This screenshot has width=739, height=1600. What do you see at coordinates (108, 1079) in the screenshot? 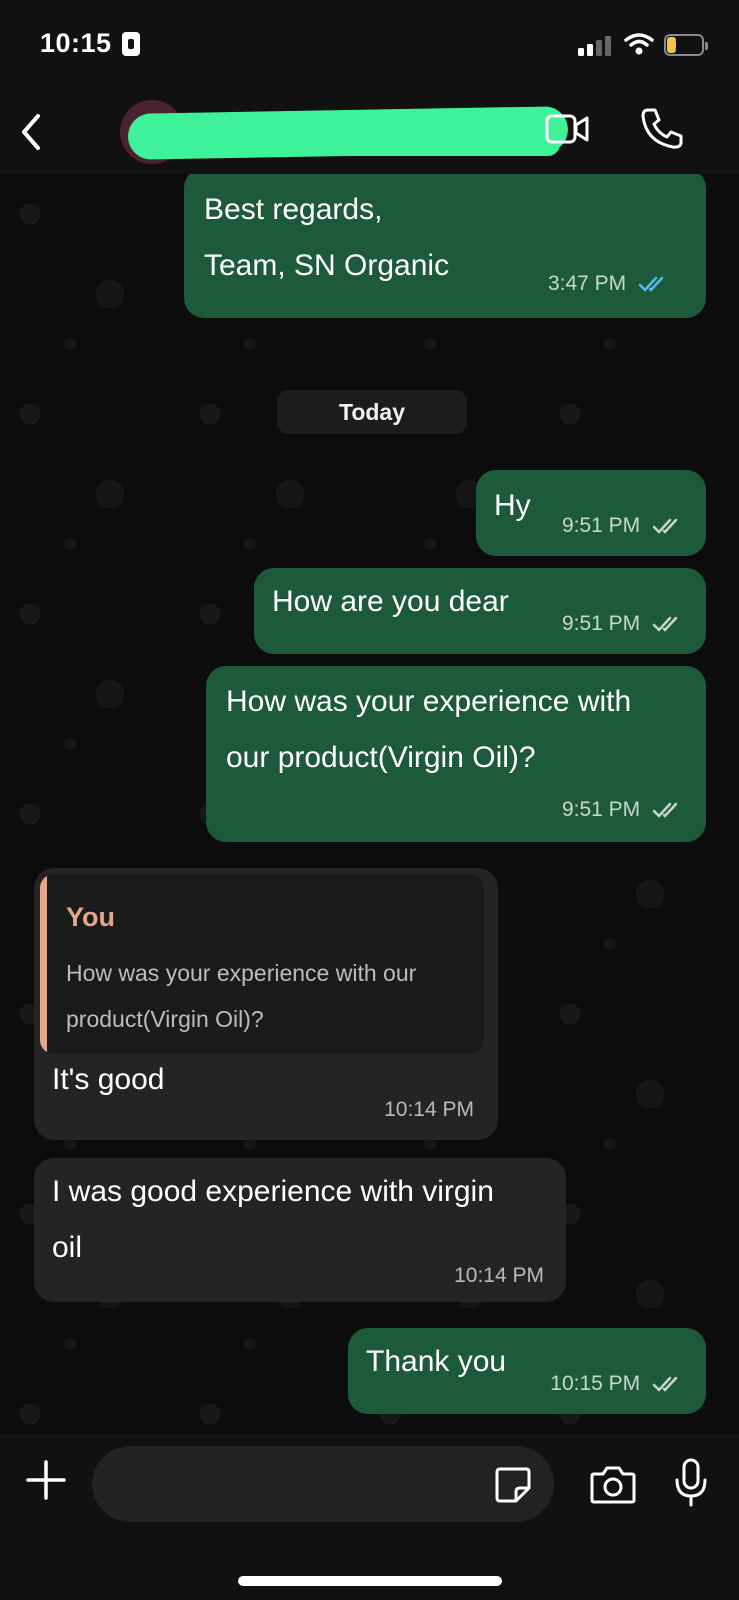
I see `message-text: It's good` at bounding box center [108, 1079].